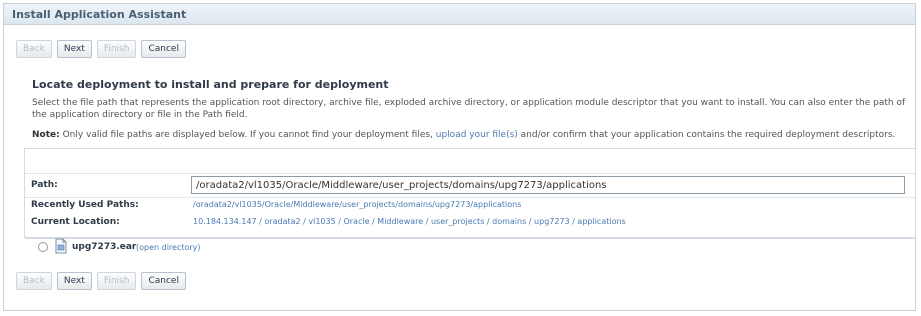 This screenshot has height=316, width=921. Describe the element at coordinates (44, 185) in the screenshot. I see `path-label: Path:` at that location.